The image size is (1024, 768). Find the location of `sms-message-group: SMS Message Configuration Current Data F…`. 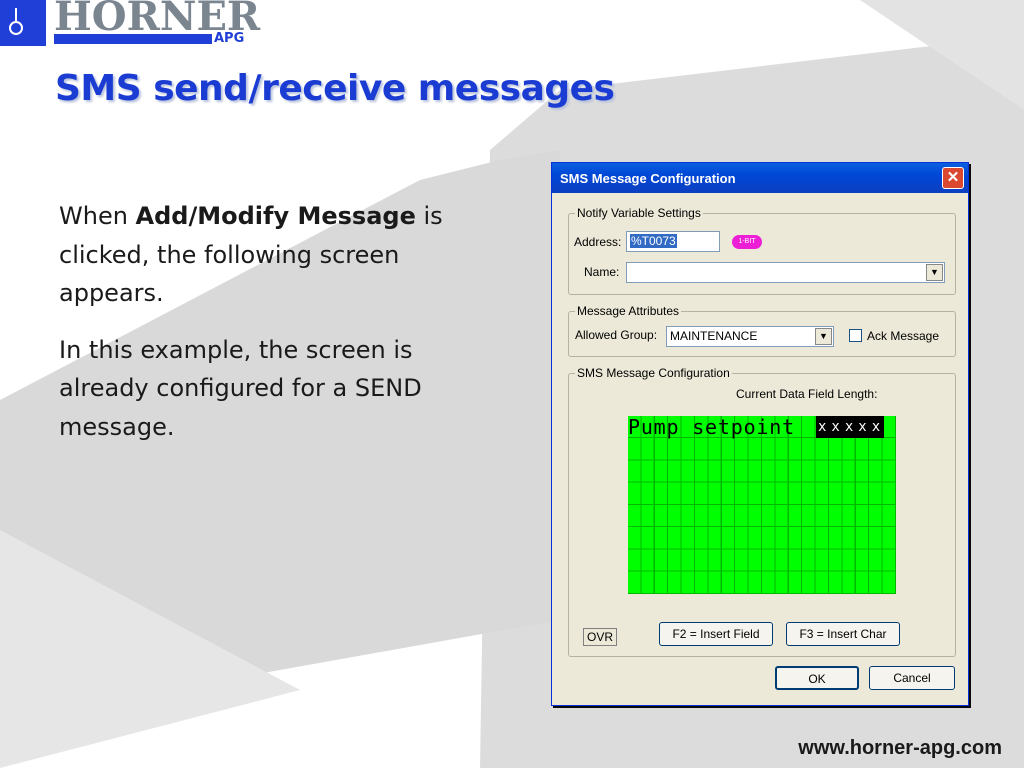

sms-message-group: SMS Message Configuration Current Data F… is located at coordinates (762, 511).